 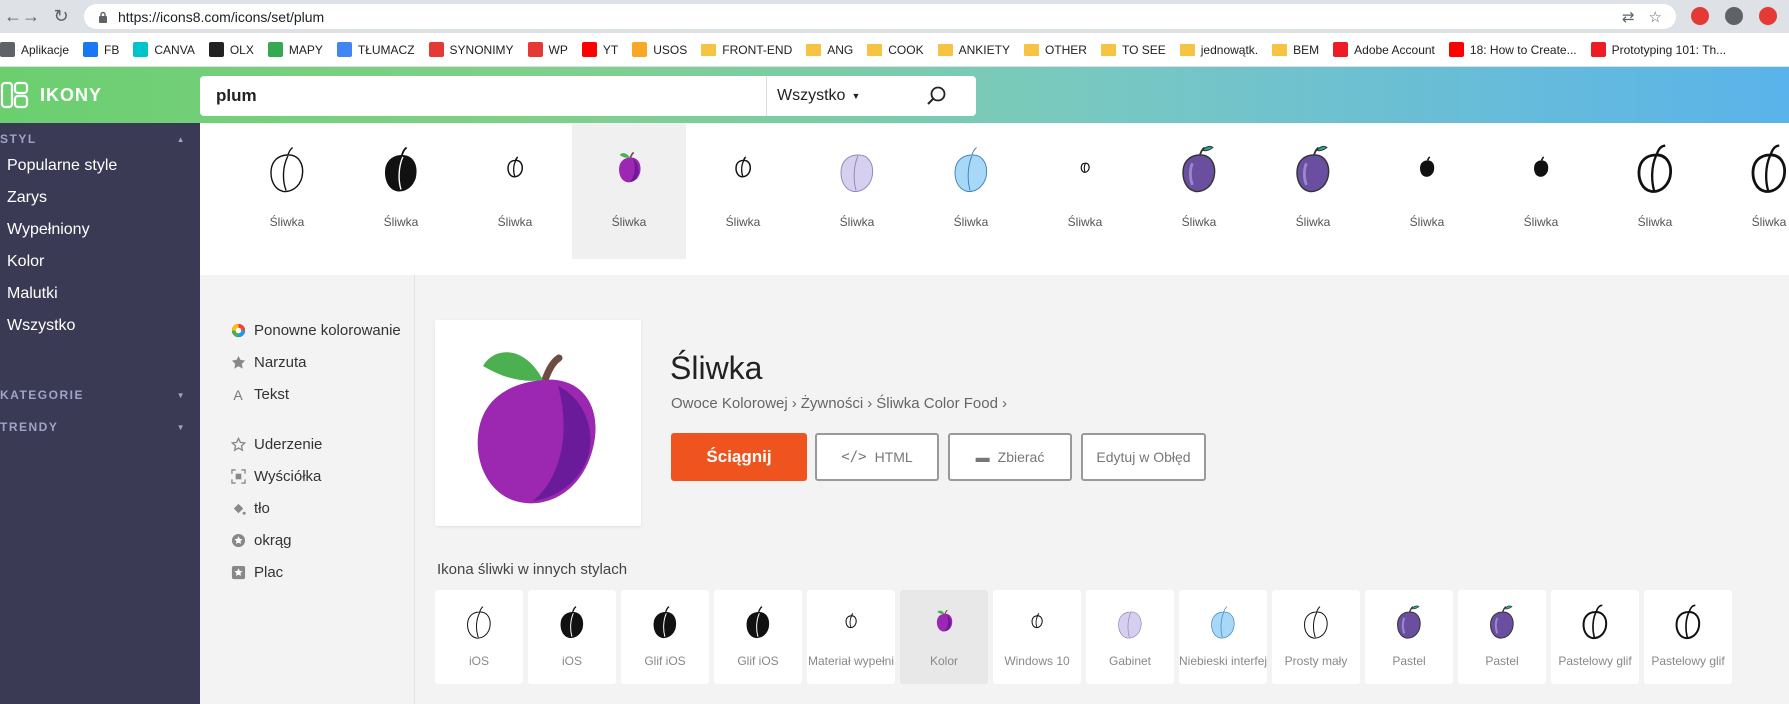 What do you see at coordinates (1456, 49) in the screenshot?
I see `youtube-icon` at bounding box center [1456, 49].